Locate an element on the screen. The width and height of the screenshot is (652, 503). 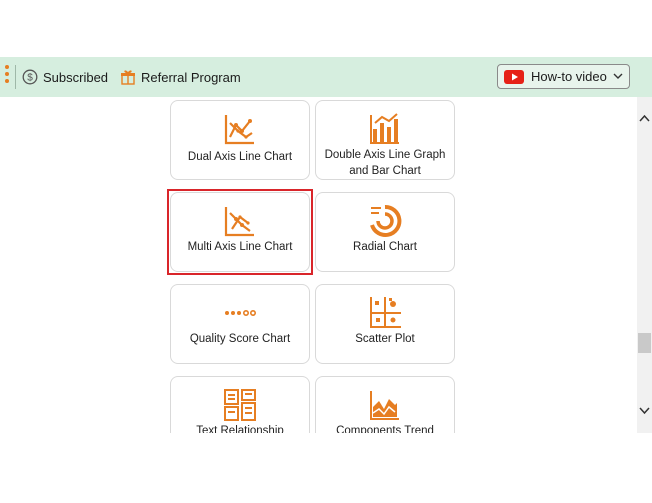
scroll-down-arrow-icon is located at coordinates (644, 410).